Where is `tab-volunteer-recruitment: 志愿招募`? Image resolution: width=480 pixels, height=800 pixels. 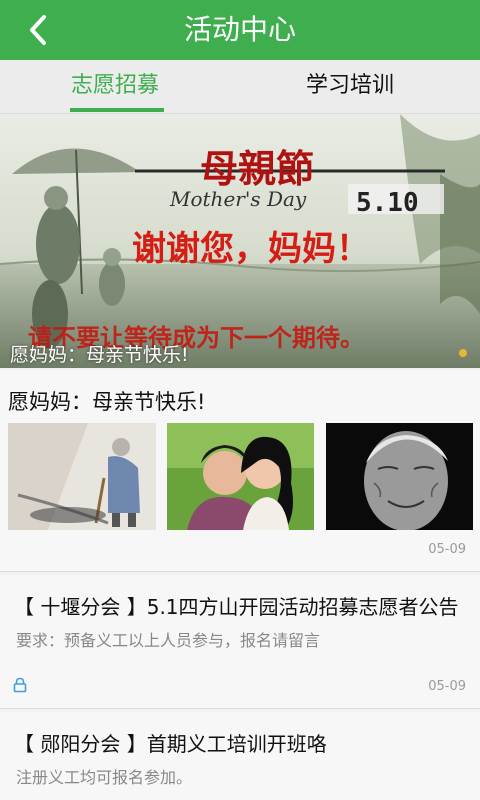 tab-volunteer-recruitment: 志愿招募 is located at coordinates (115, 87).